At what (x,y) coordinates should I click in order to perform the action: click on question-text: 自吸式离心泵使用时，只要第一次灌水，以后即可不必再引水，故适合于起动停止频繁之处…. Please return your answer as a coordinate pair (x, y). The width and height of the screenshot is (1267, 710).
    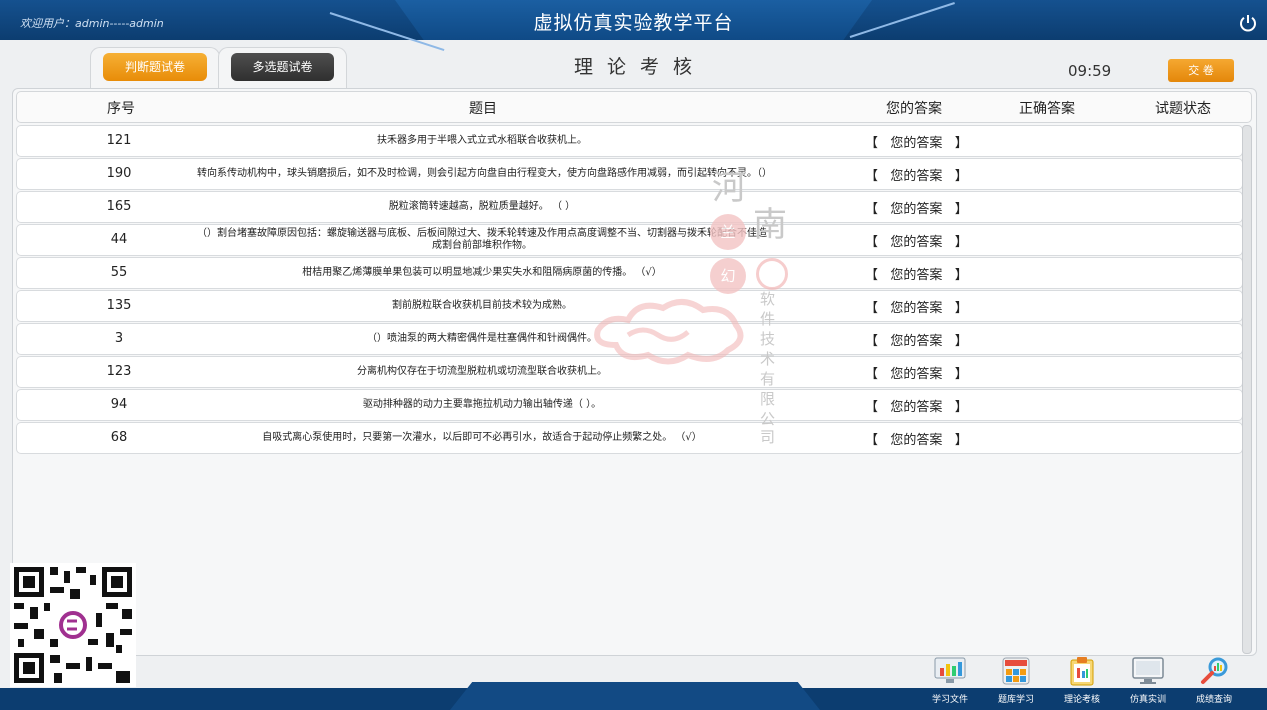
    Looking at the image, I should click on (482, 437).